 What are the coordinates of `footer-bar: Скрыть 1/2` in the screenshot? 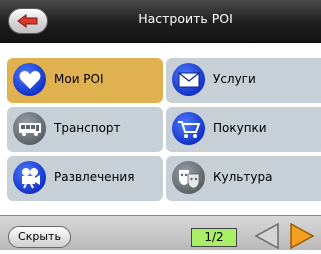 It's located at (160, 232).